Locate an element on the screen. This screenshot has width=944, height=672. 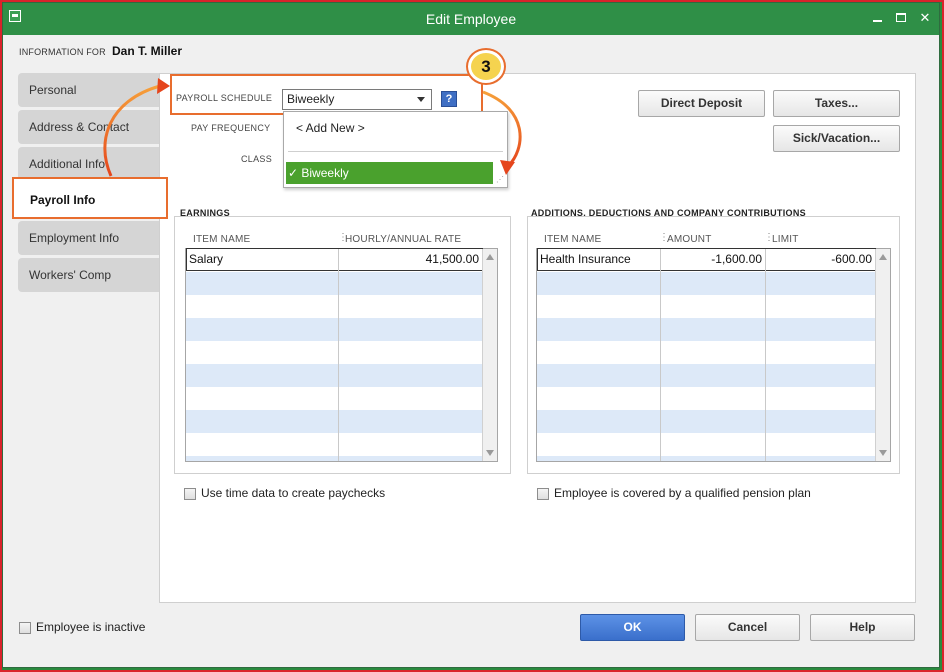
cancel-button: Cancel is located at coordinates (747, 627).